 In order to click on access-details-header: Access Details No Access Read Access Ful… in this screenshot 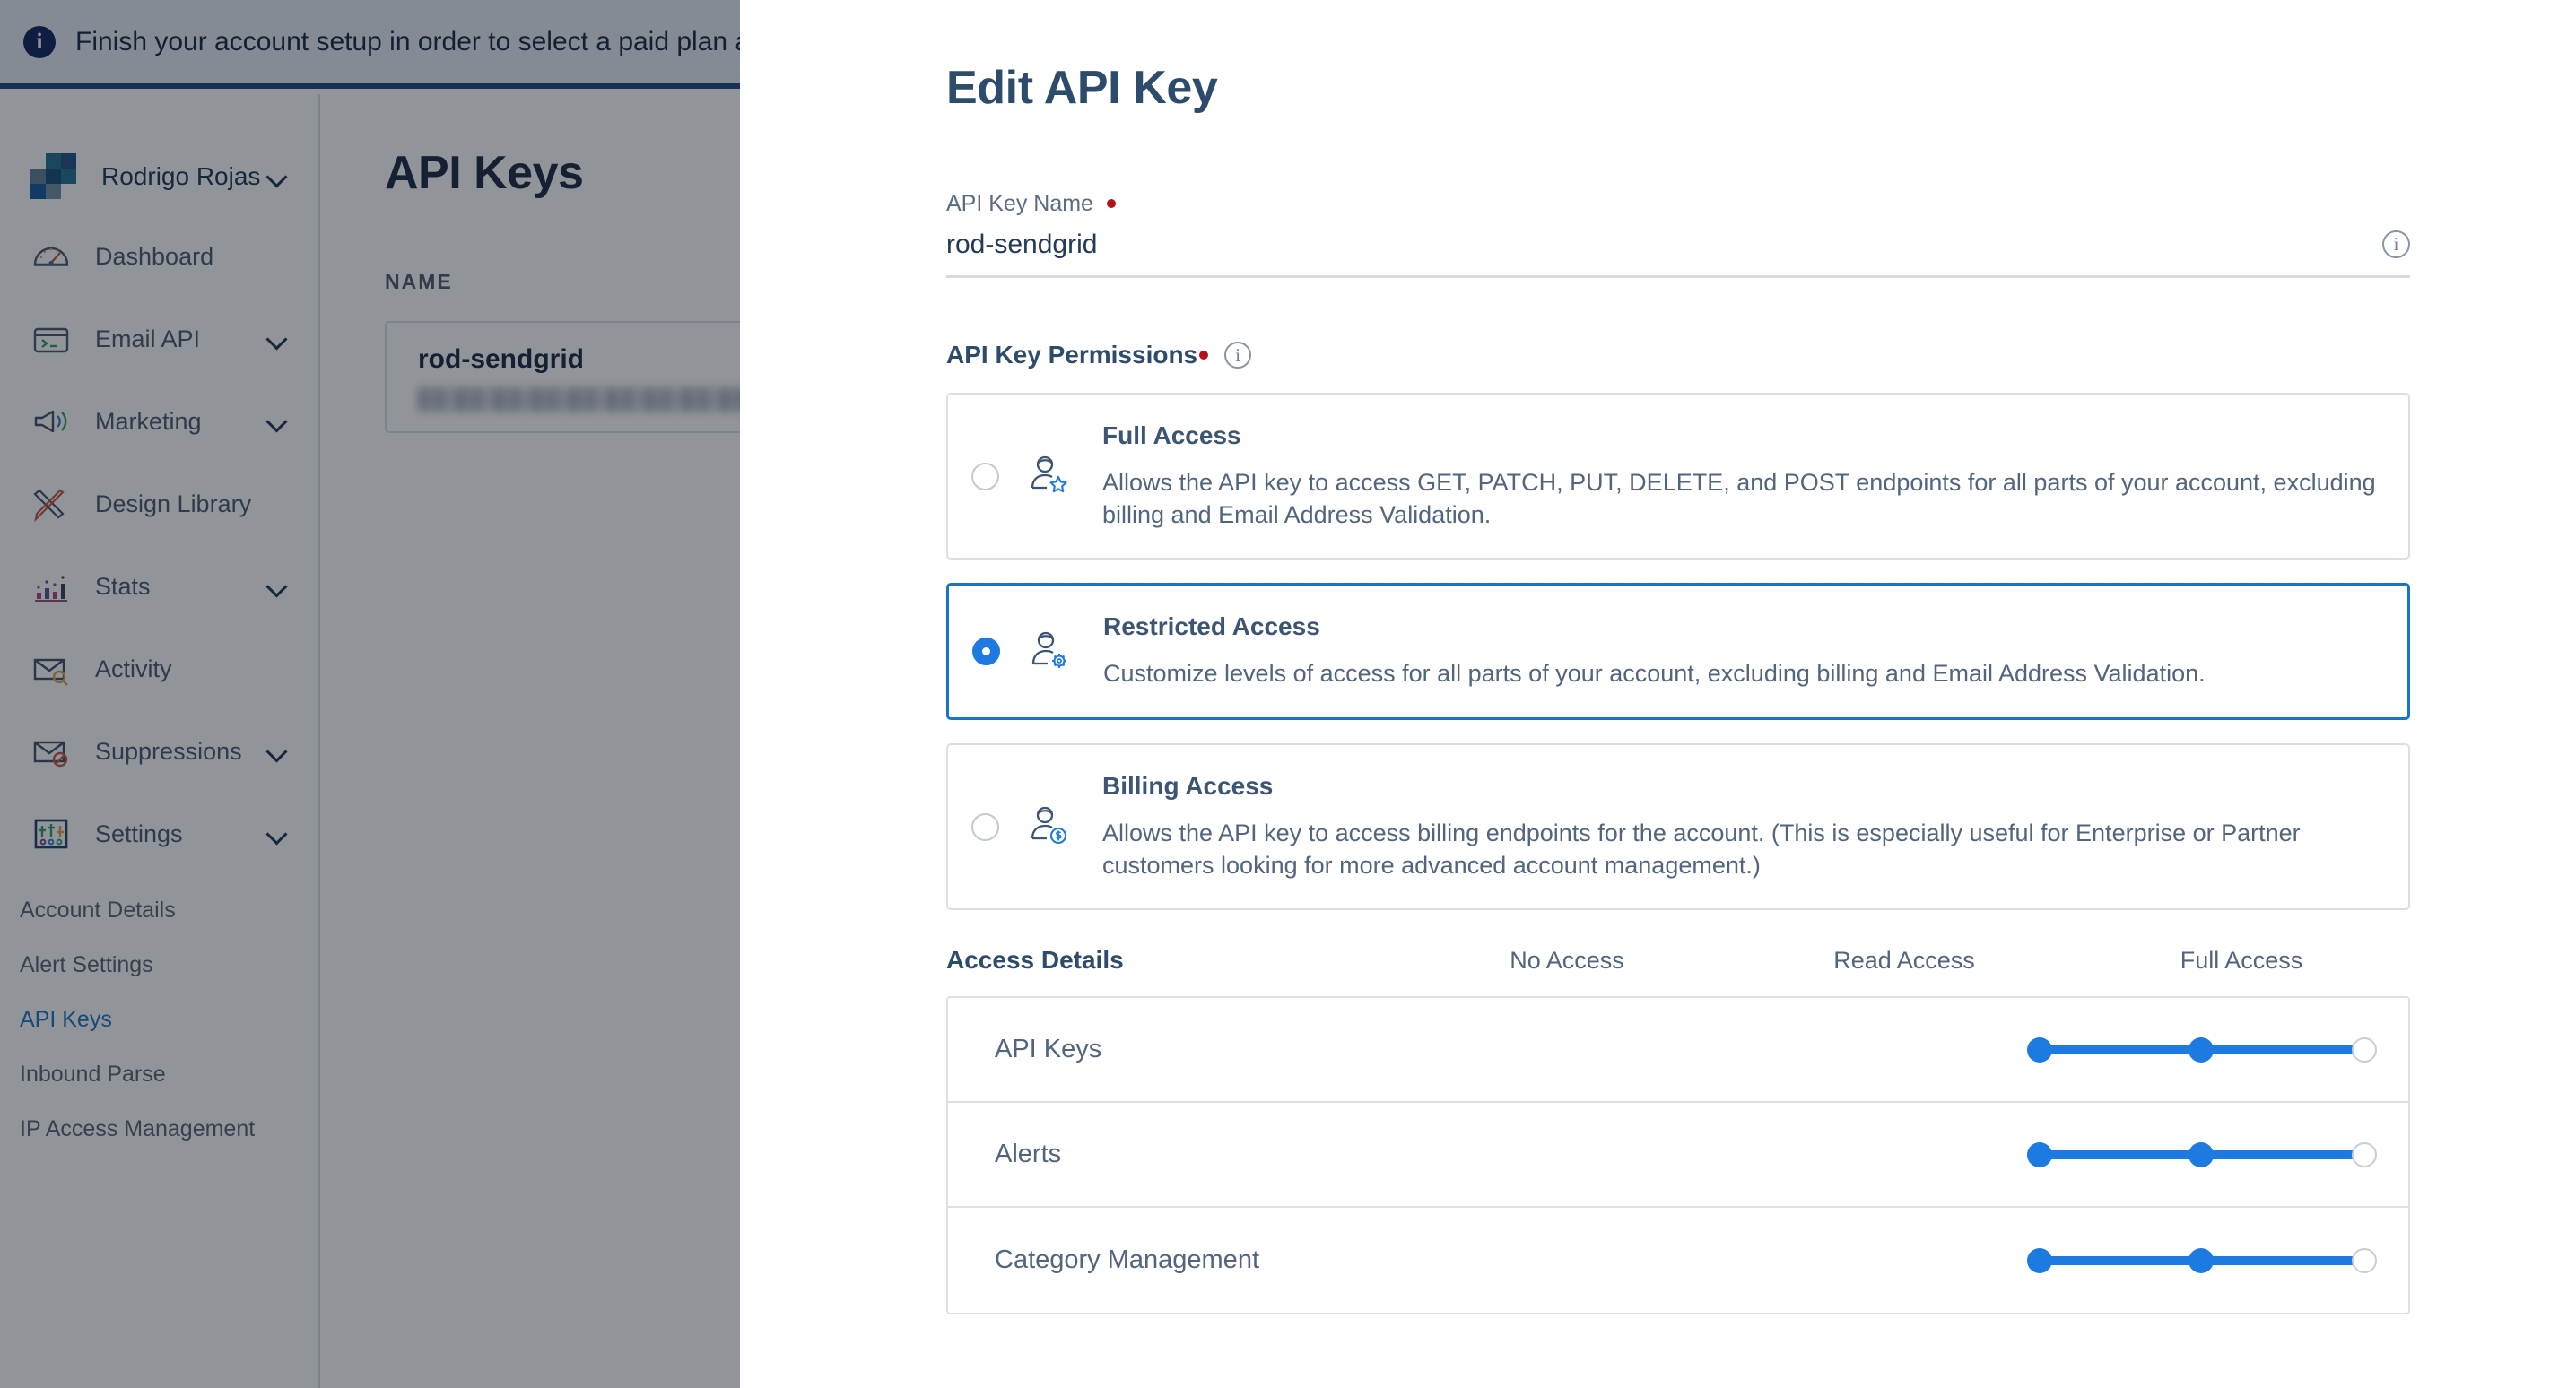, I will do `click(1678, 961)`.